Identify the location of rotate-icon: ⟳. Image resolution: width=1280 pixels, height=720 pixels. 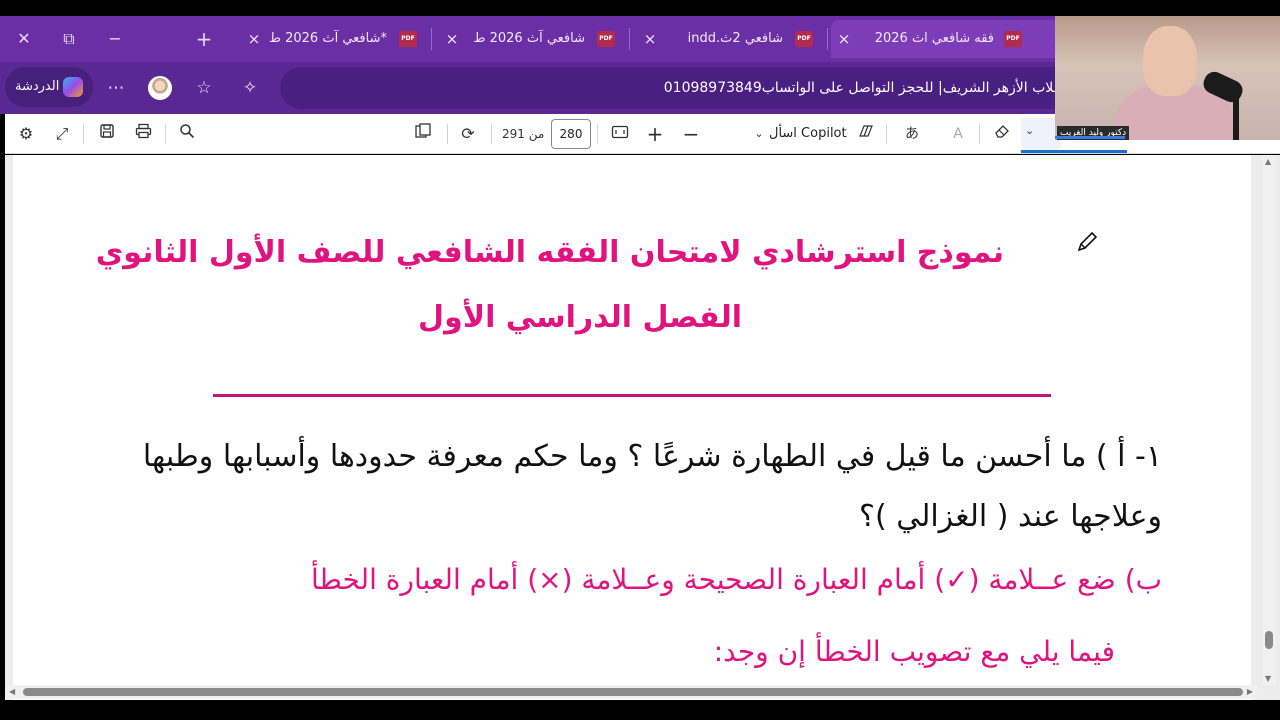
(468, 134).